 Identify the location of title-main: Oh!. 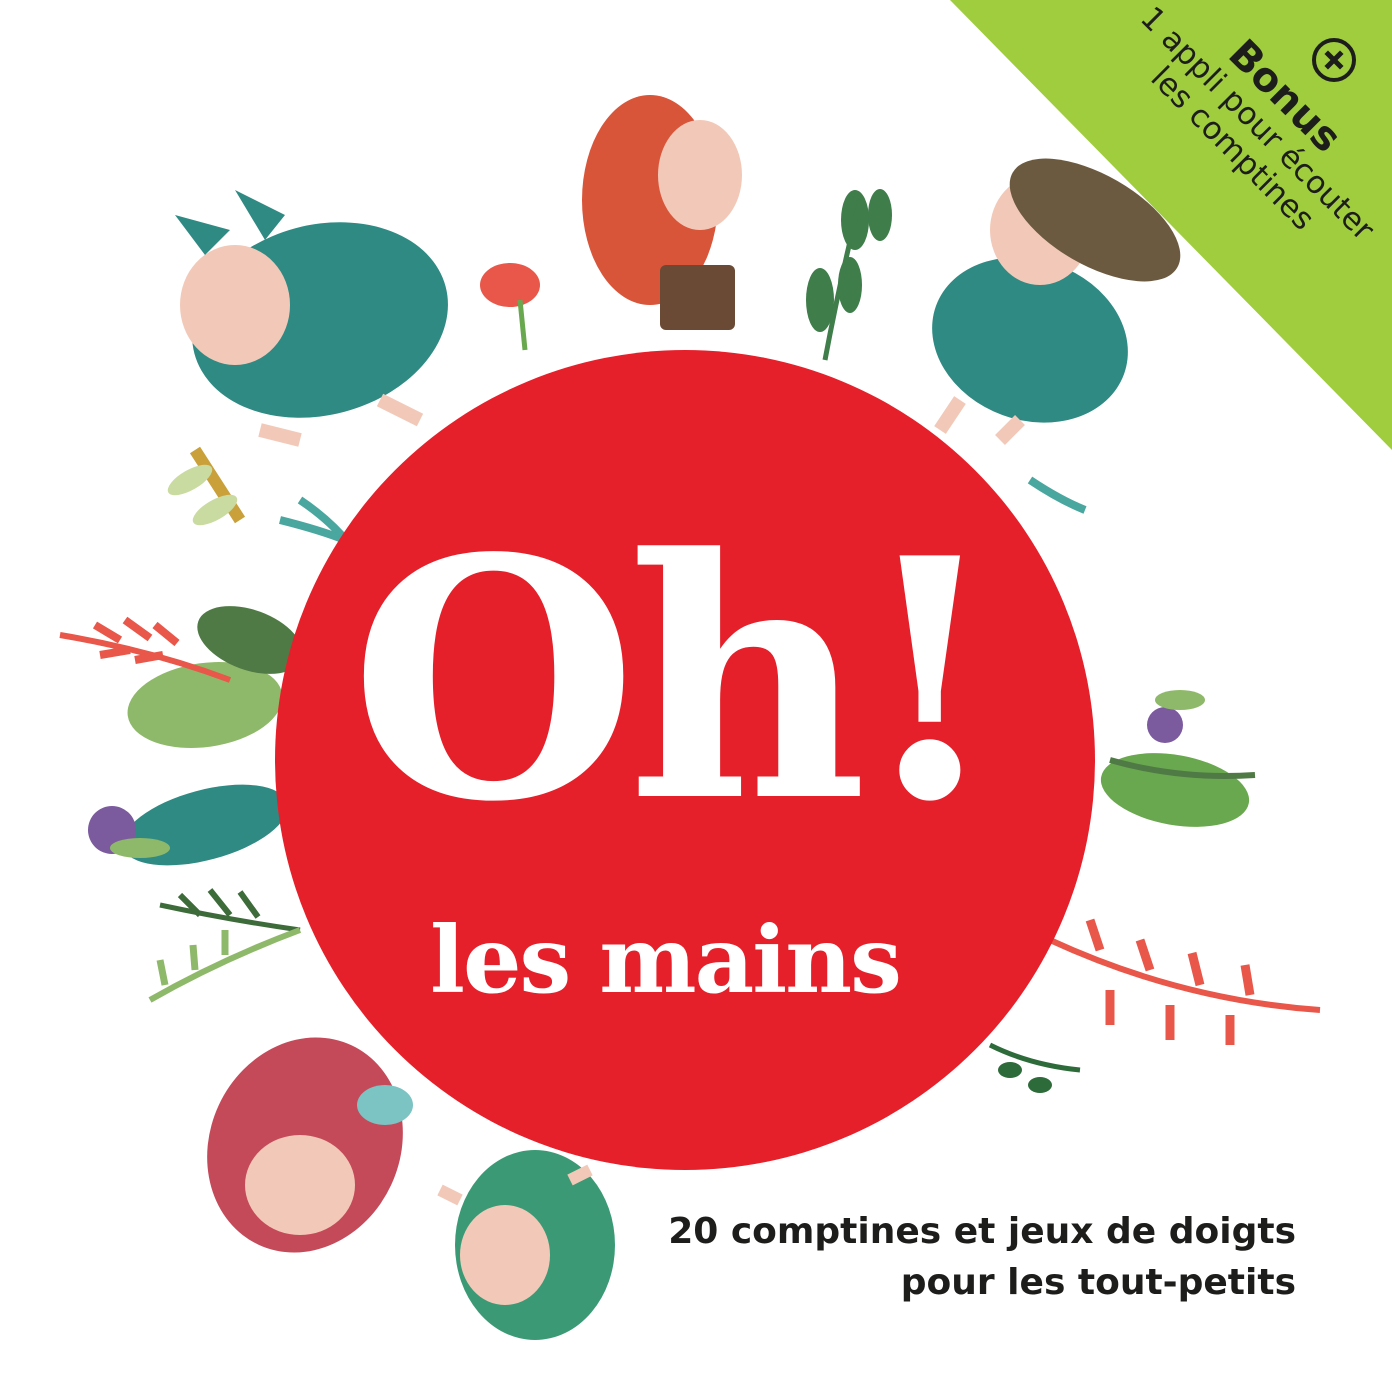
(676, 680).